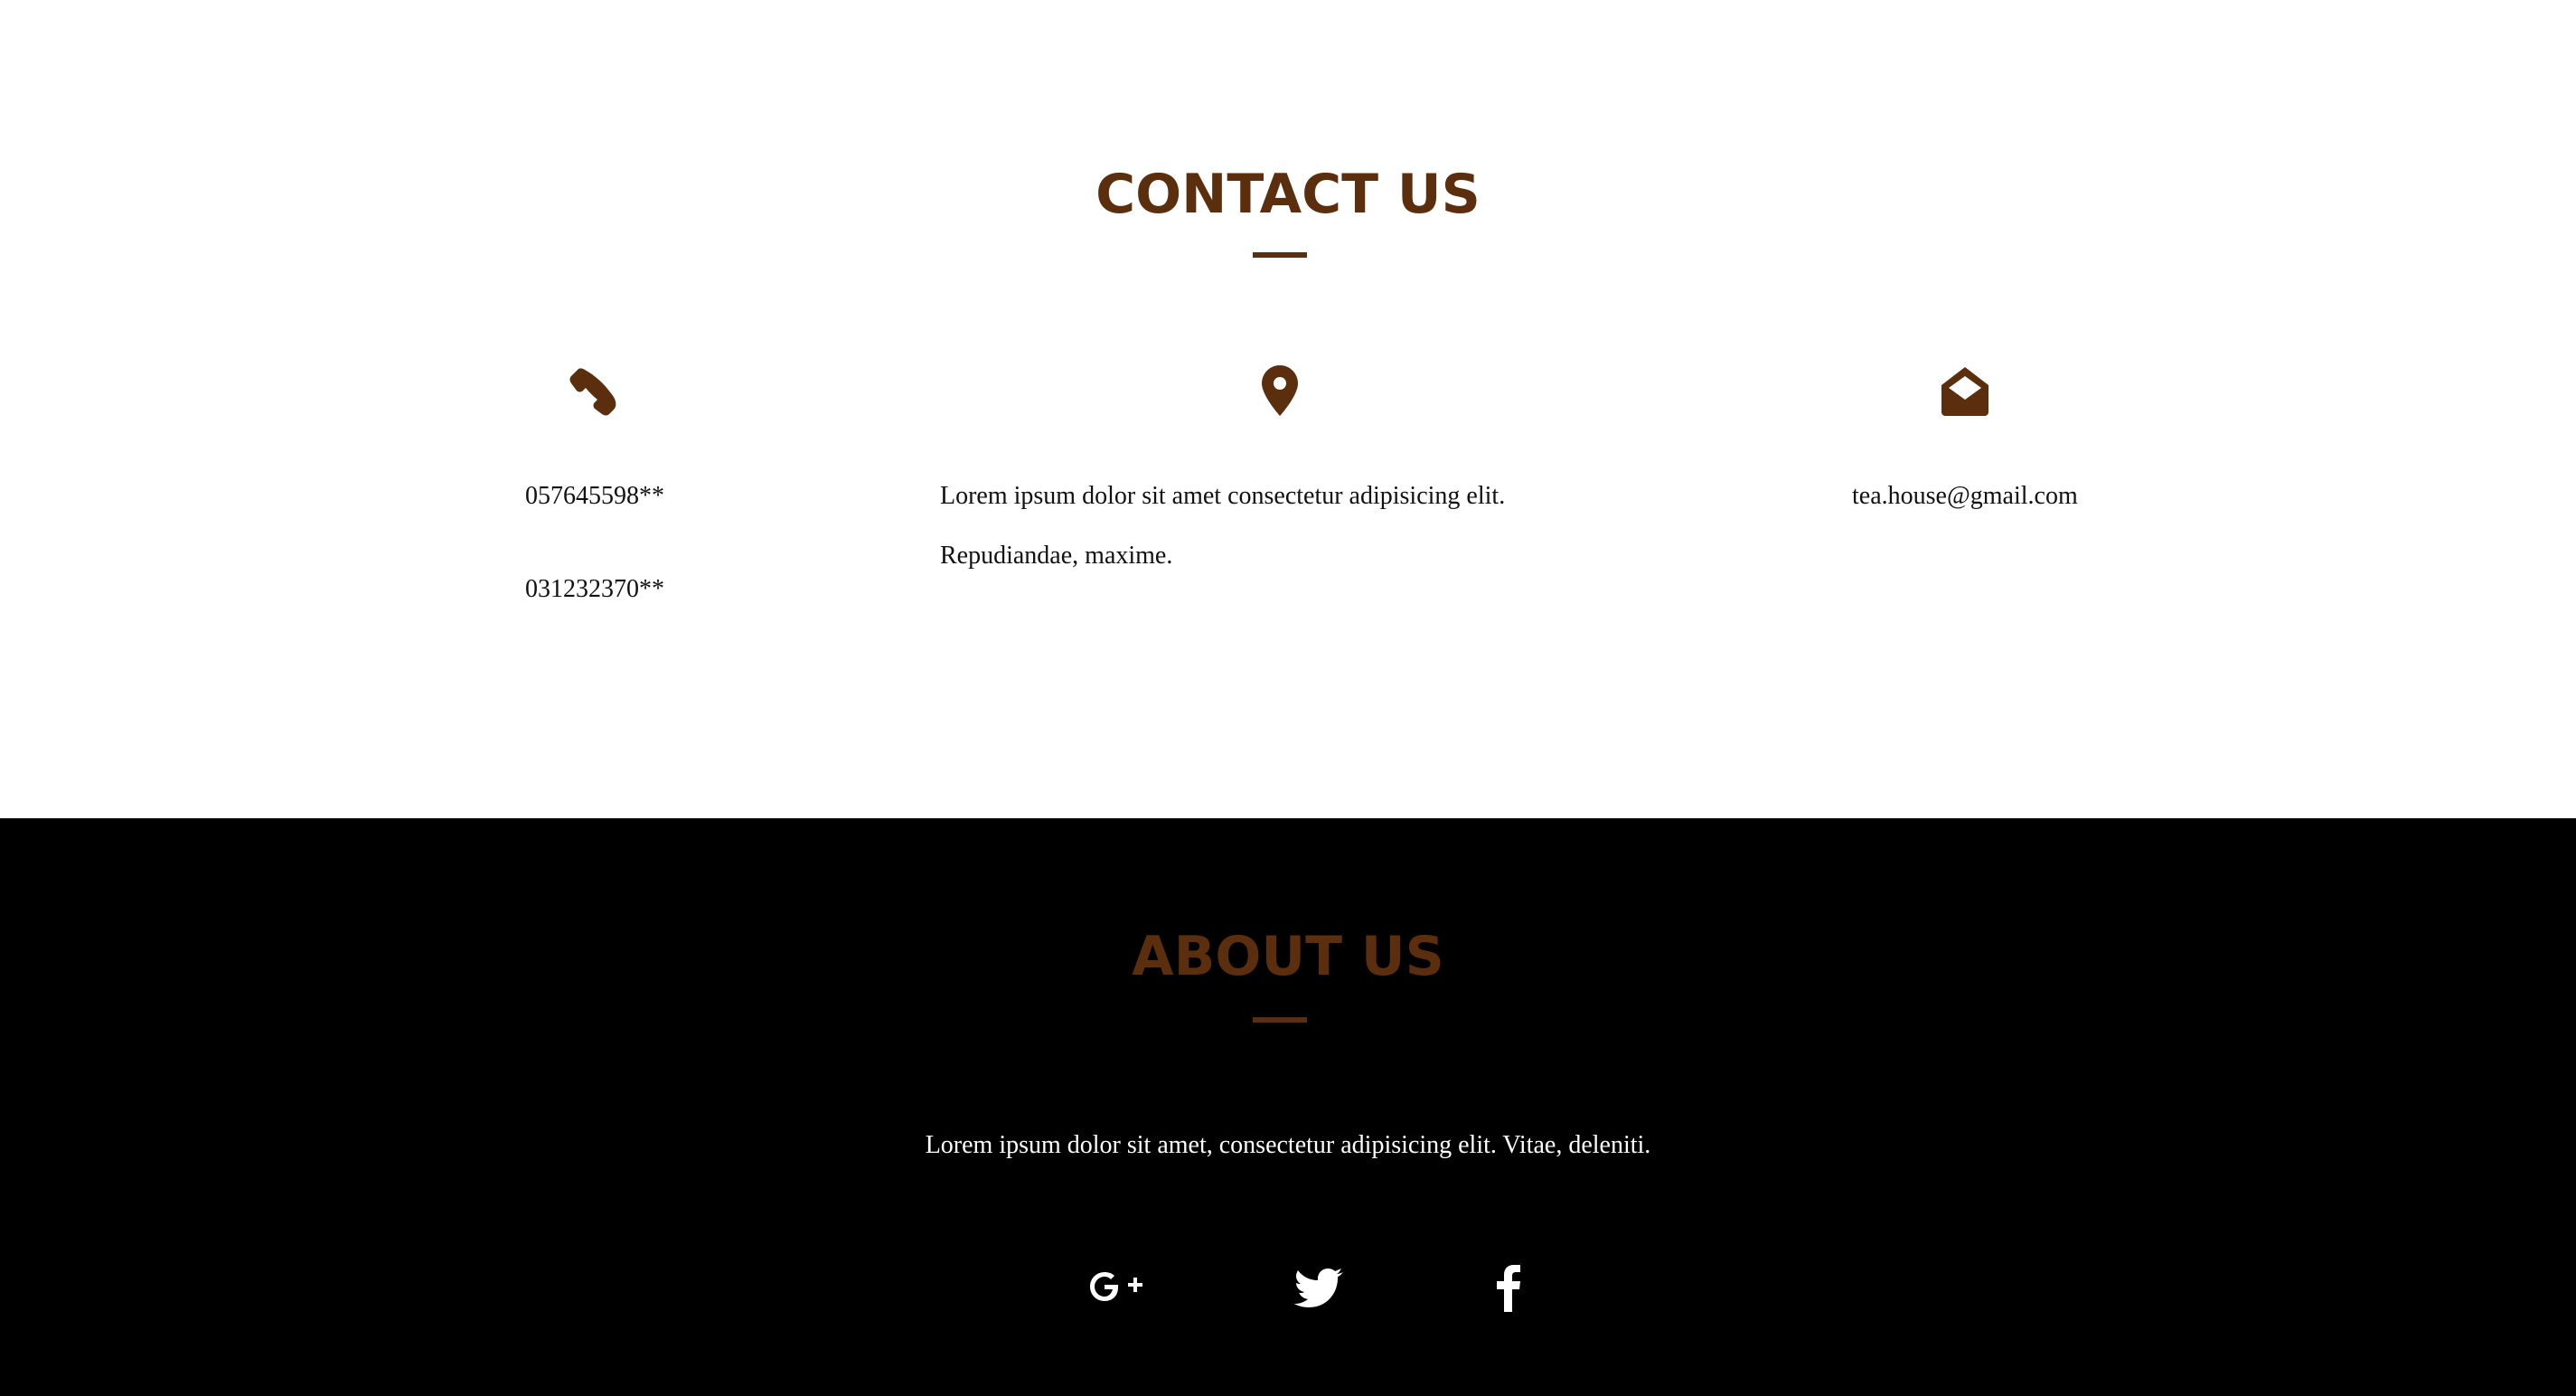 This screenshot has height=1396, width=2576. What do you see at coordinates (1280, 255) in the screenshot?
I see `contact-title-divider` at bounding box center [1280, 255].